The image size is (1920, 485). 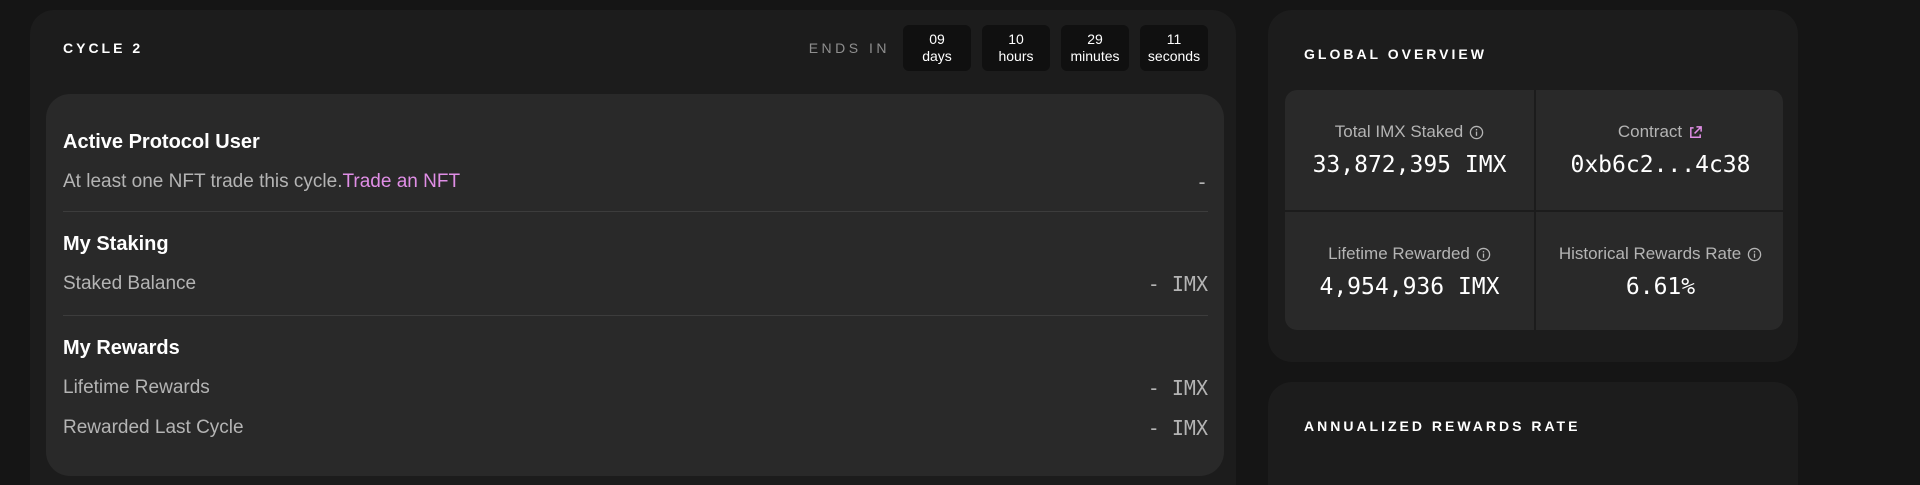 I want to click on last-cycle-row: Rewarded Last Cycle - IMX, so click(x=635, y=428).